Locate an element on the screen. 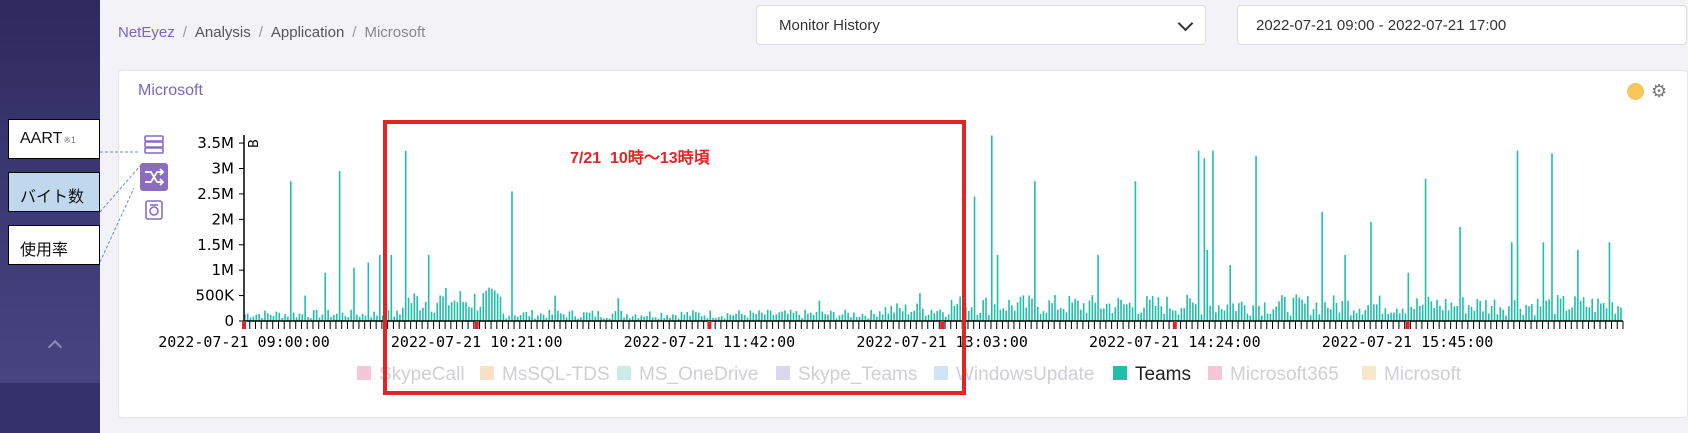 This screenshot has height=433, width=1688. legend-label: Microsoft365 is located at coordinates (1284, 374).